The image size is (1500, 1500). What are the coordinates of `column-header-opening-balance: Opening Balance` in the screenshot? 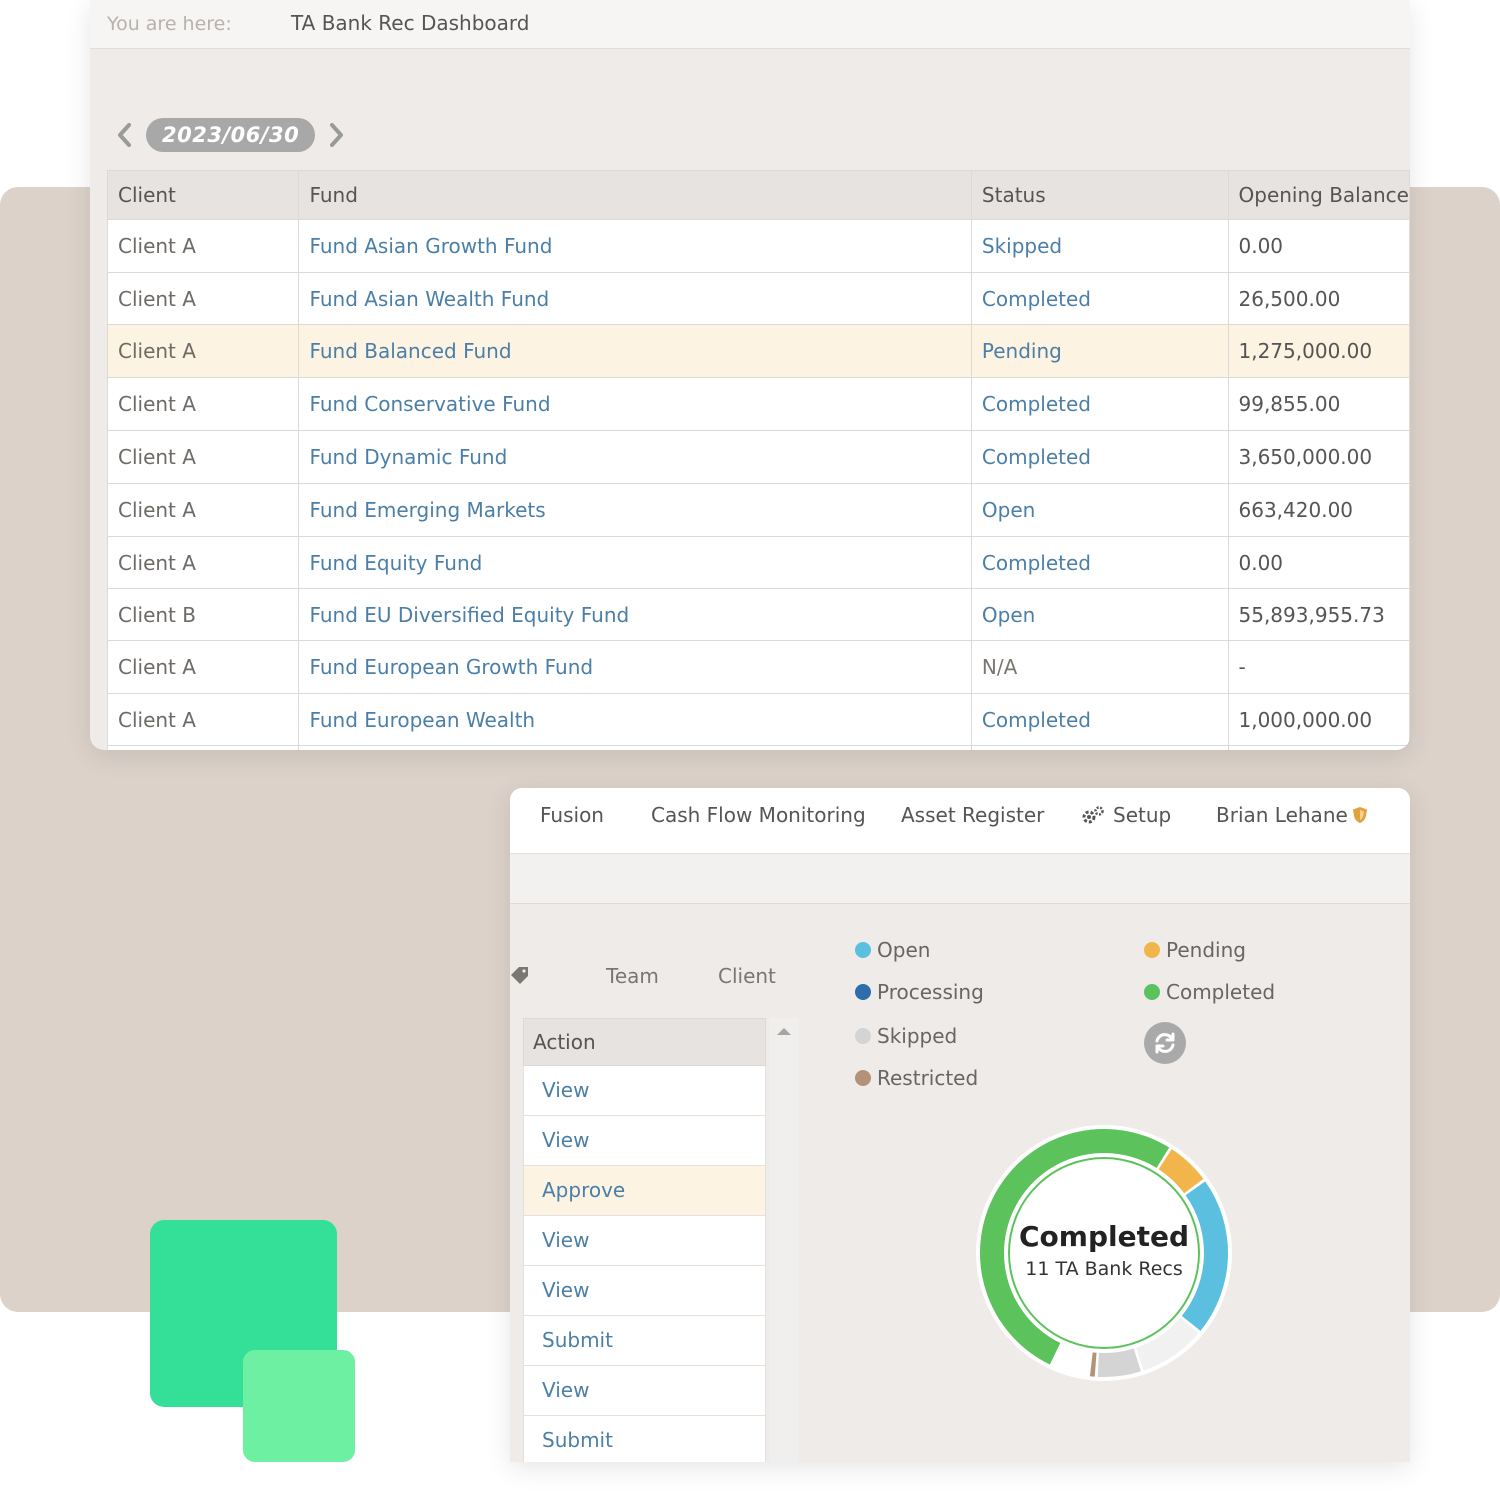 It's located at (1318, 195).